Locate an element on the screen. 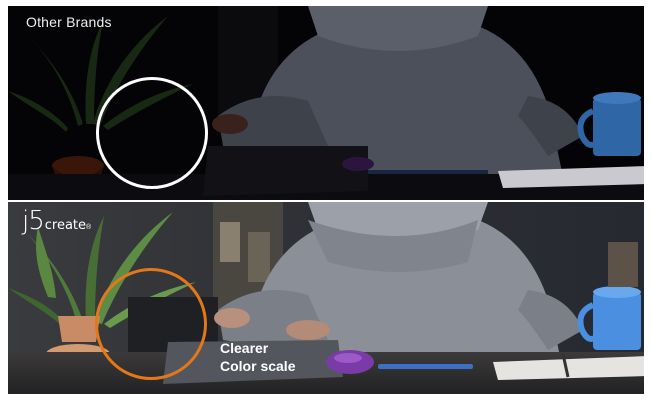  other-brands-label: Other Brands is located at coordinates (69, 22).